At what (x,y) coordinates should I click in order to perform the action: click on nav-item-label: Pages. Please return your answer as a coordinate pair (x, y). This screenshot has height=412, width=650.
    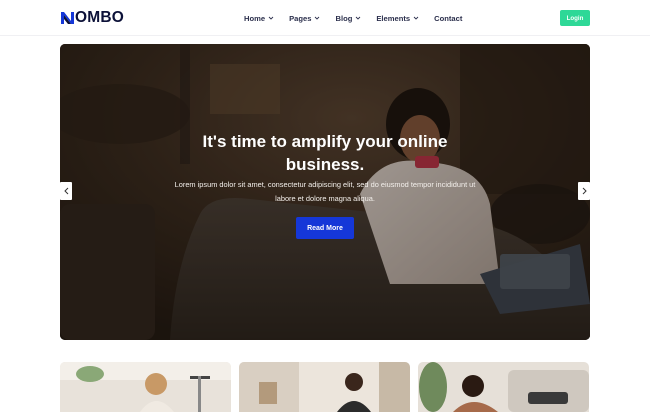
    Looking at the image, I should click on (300, 18).